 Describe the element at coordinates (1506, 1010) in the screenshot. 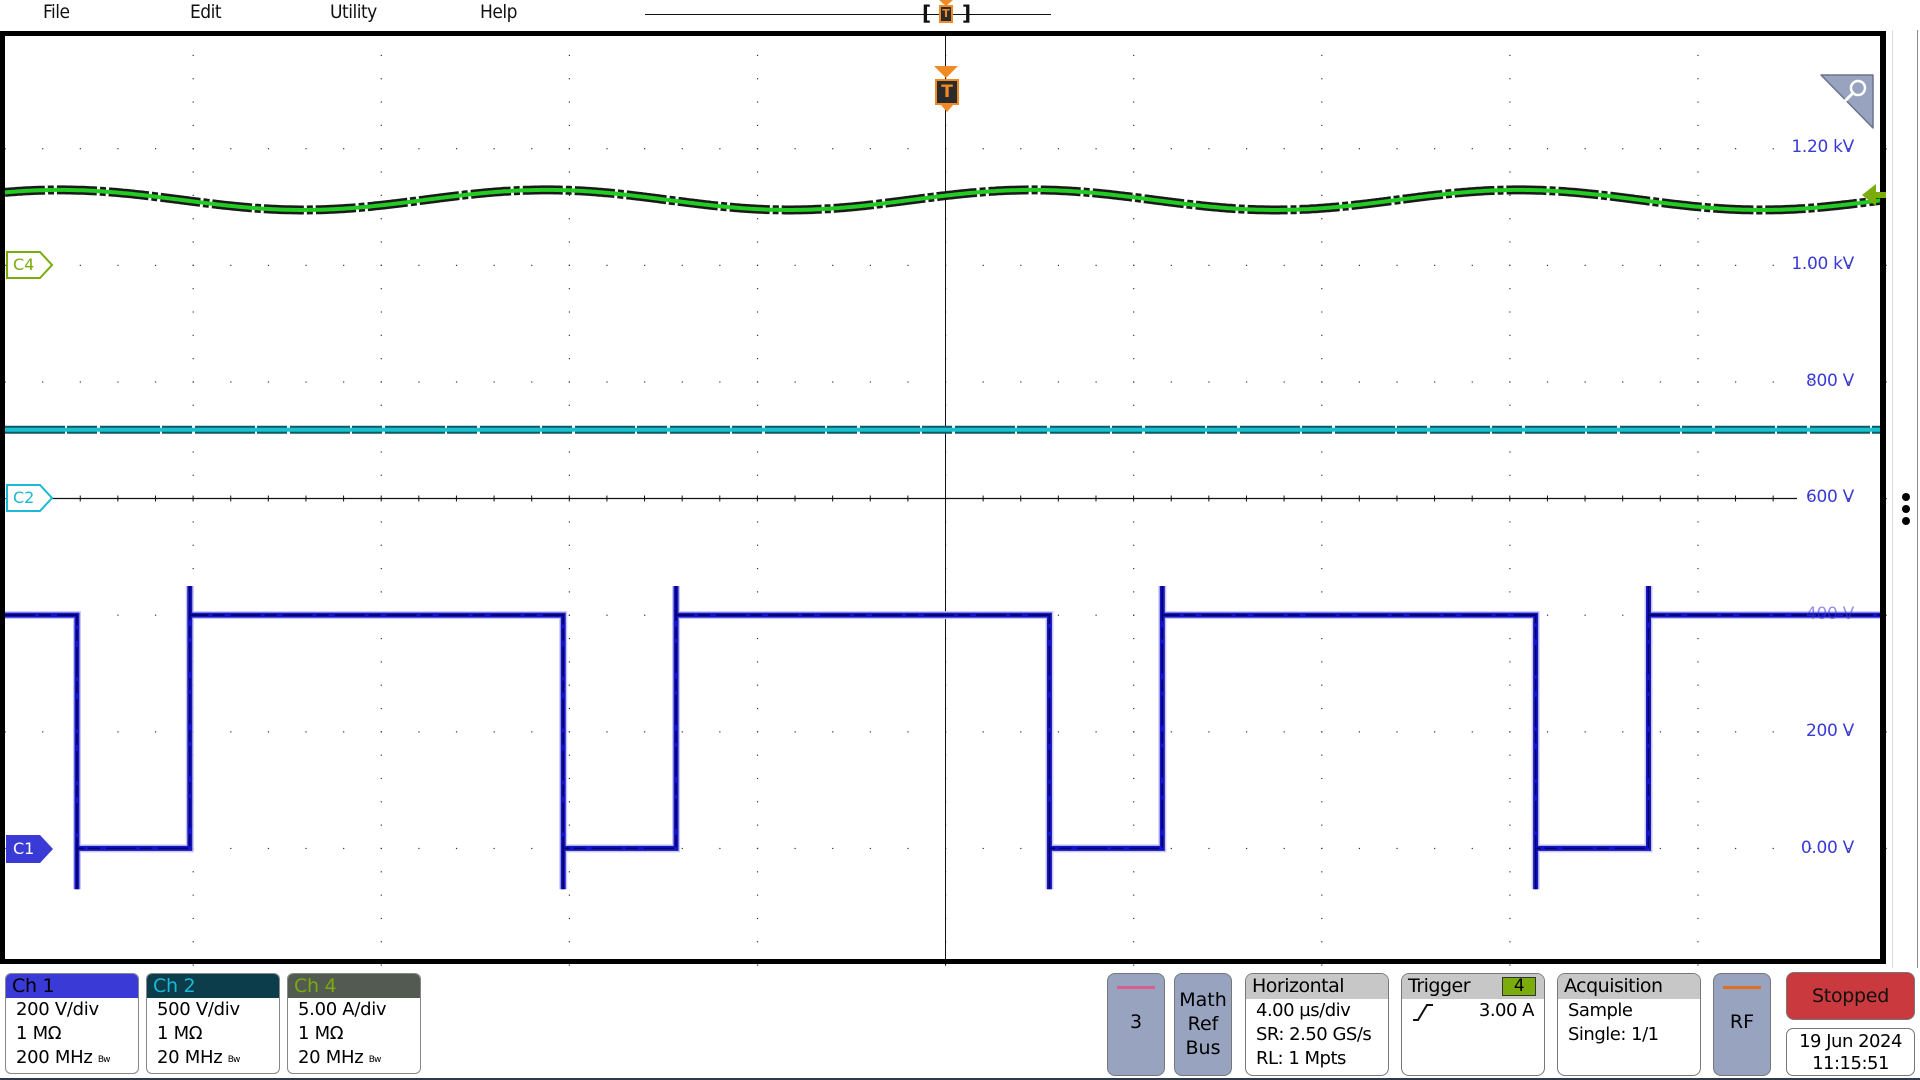

I see `trigger-level: 3.00 A` at that location.